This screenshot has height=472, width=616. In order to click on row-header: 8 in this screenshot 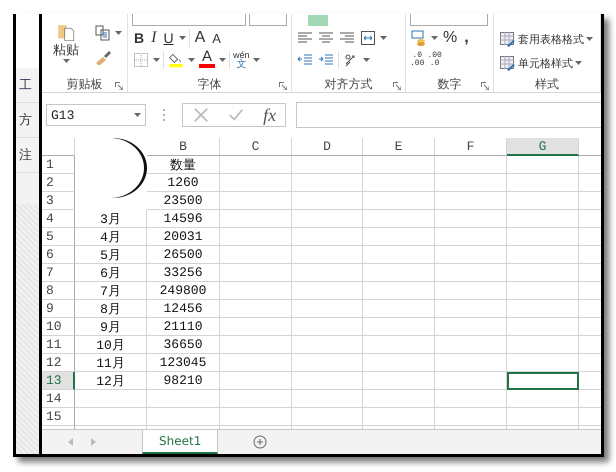, I will do `click(58, 291)`.